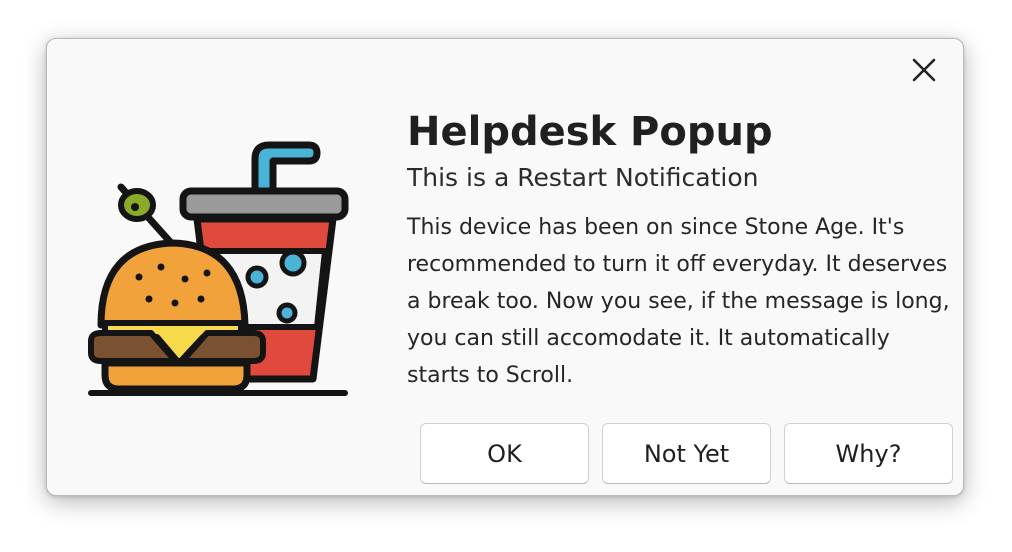 The image size is (1012, 552). What do you see at coordinates (504, 453) in the screenshot?
I see `ok-button: OK` at bounding box center [504, 453].